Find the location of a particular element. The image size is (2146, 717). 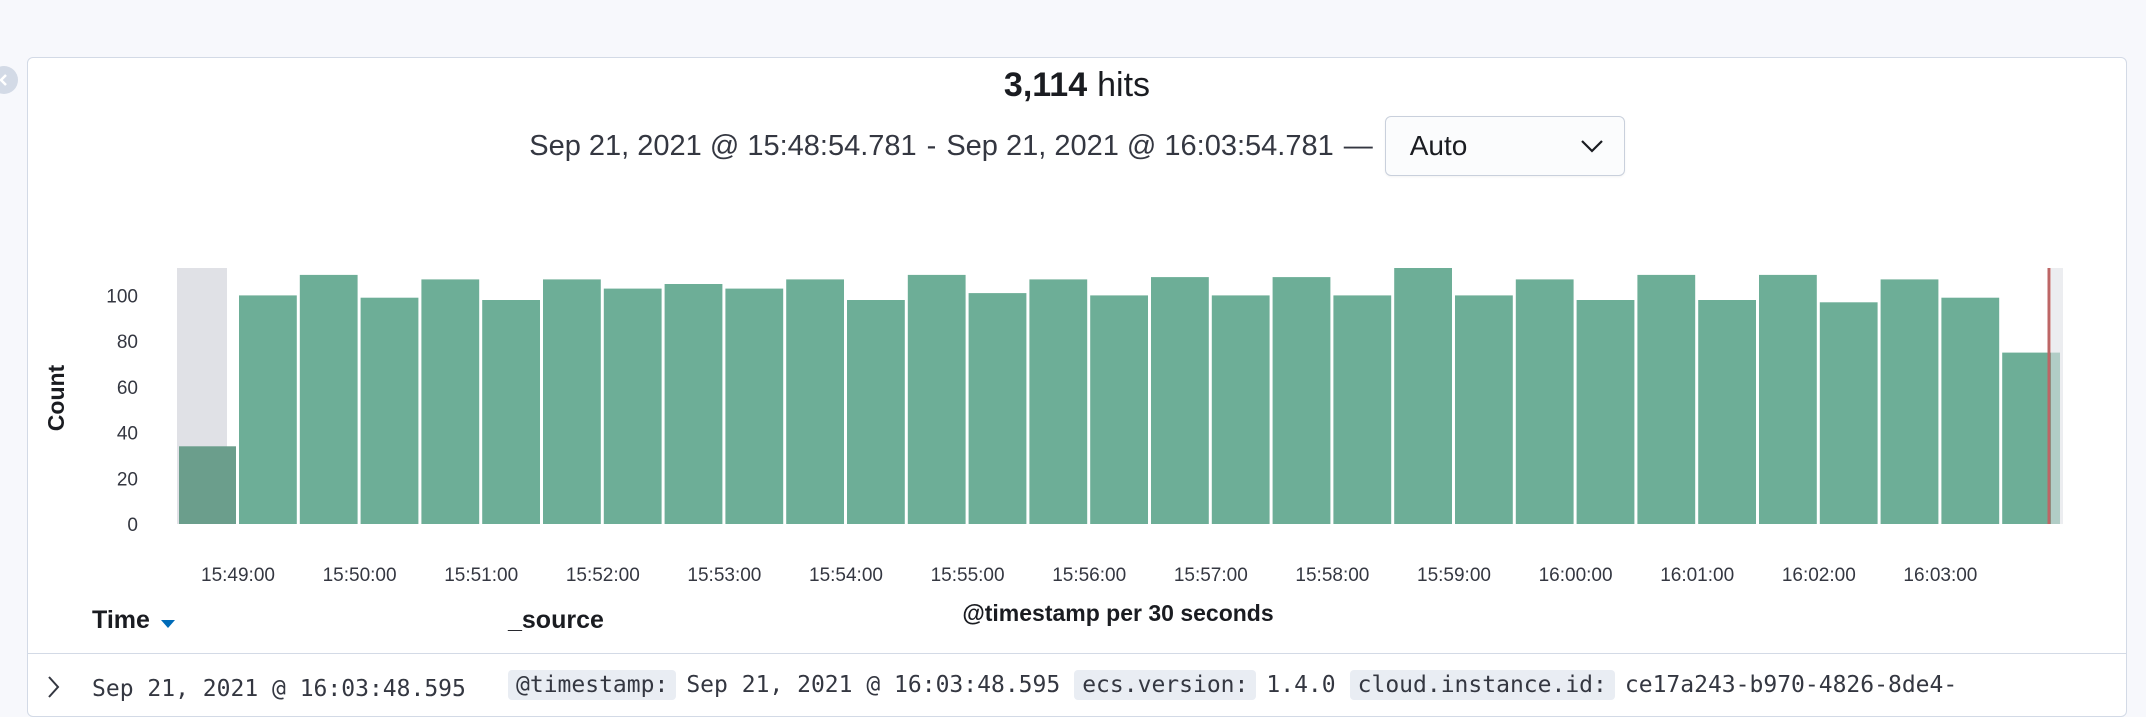

x-tick-label: 15:53:00 is located at coordinates (724, 575).